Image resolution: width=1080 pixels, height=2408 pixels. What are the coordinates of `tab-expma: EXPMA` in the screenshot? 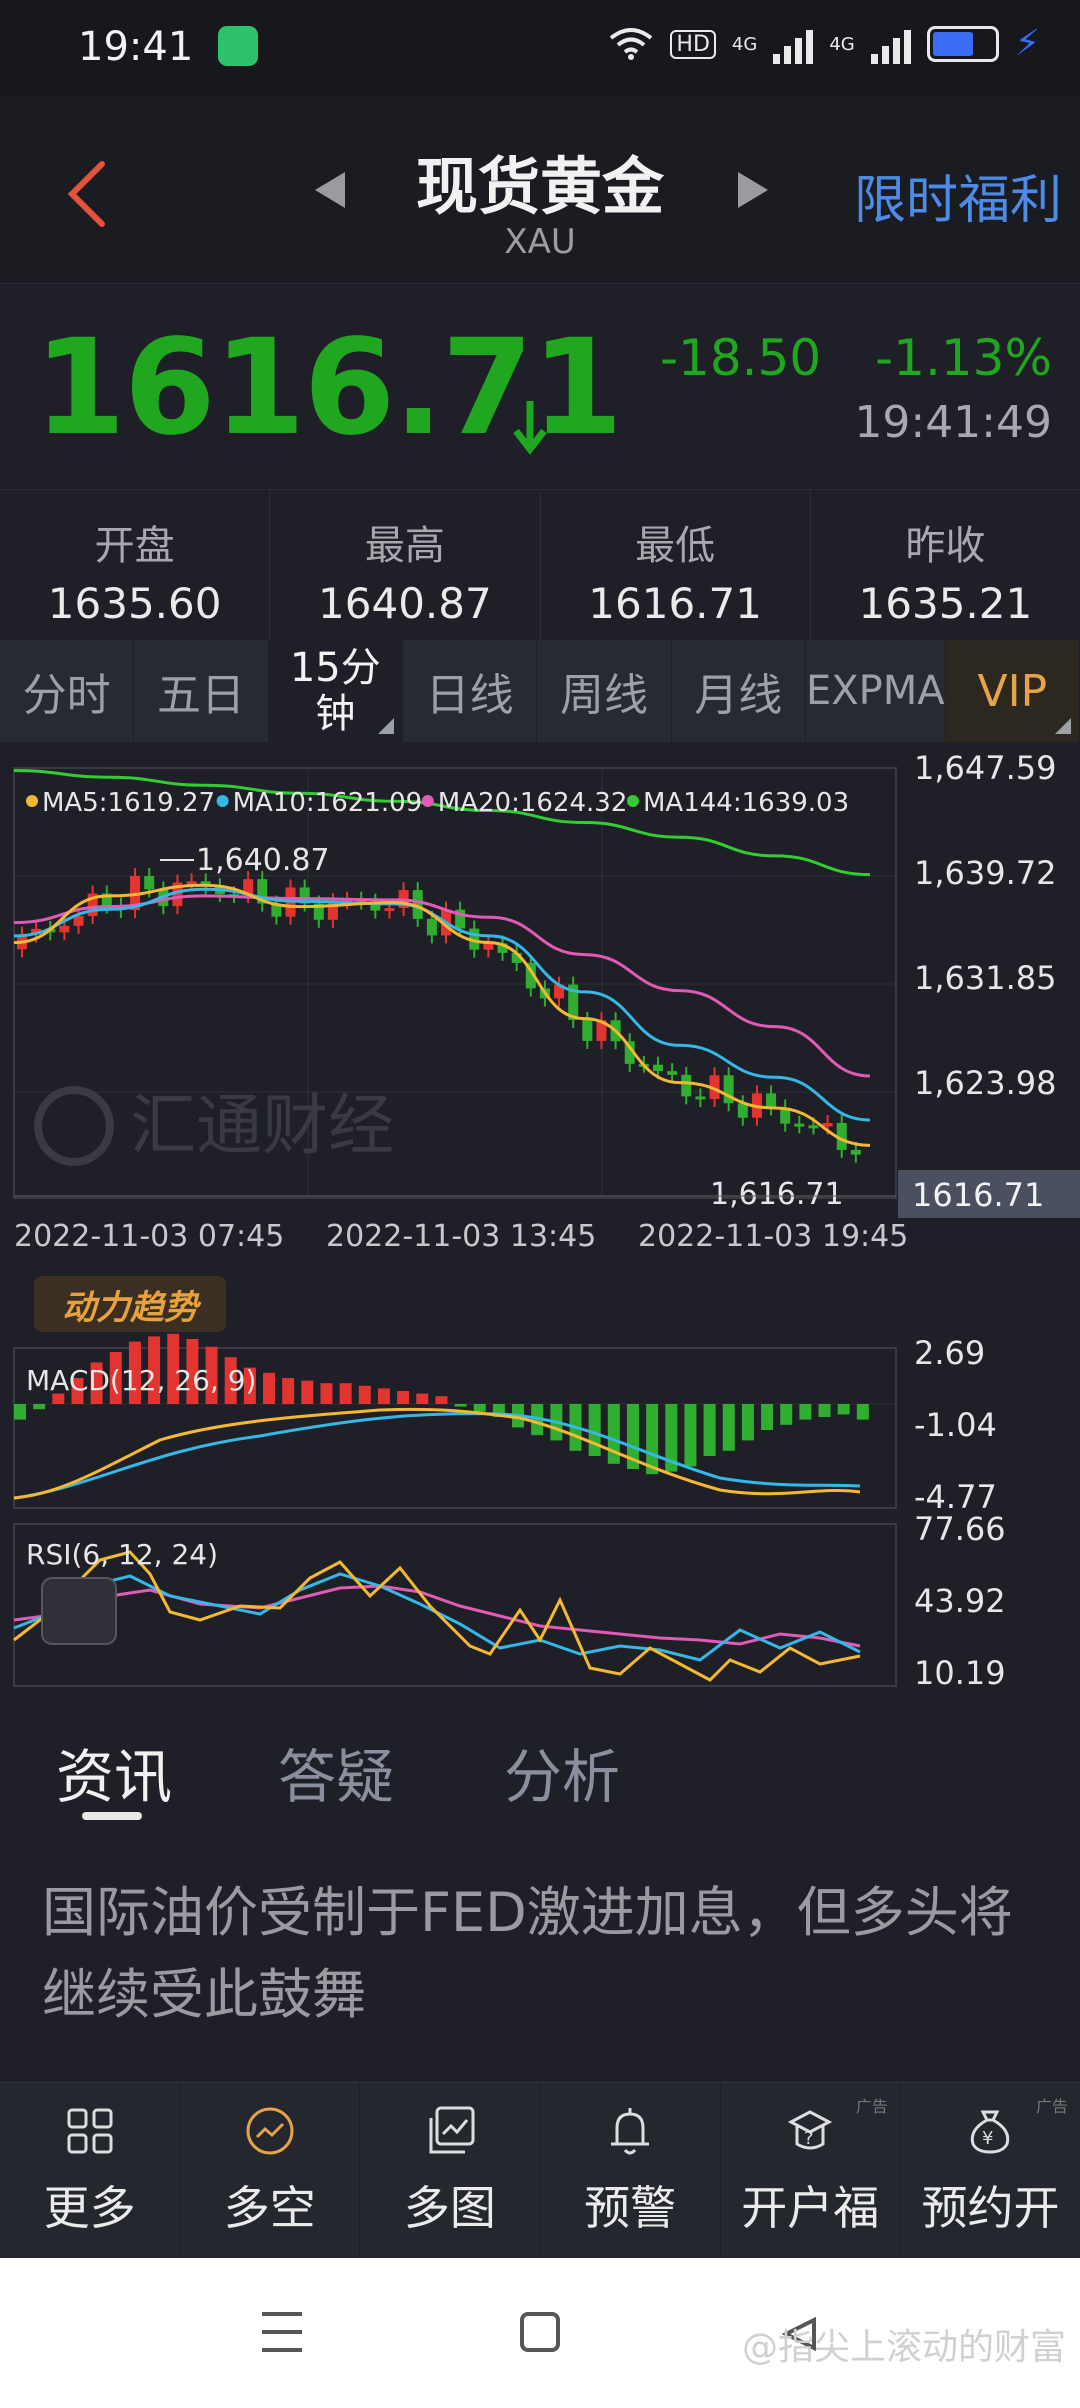 It's located at (876, 691).